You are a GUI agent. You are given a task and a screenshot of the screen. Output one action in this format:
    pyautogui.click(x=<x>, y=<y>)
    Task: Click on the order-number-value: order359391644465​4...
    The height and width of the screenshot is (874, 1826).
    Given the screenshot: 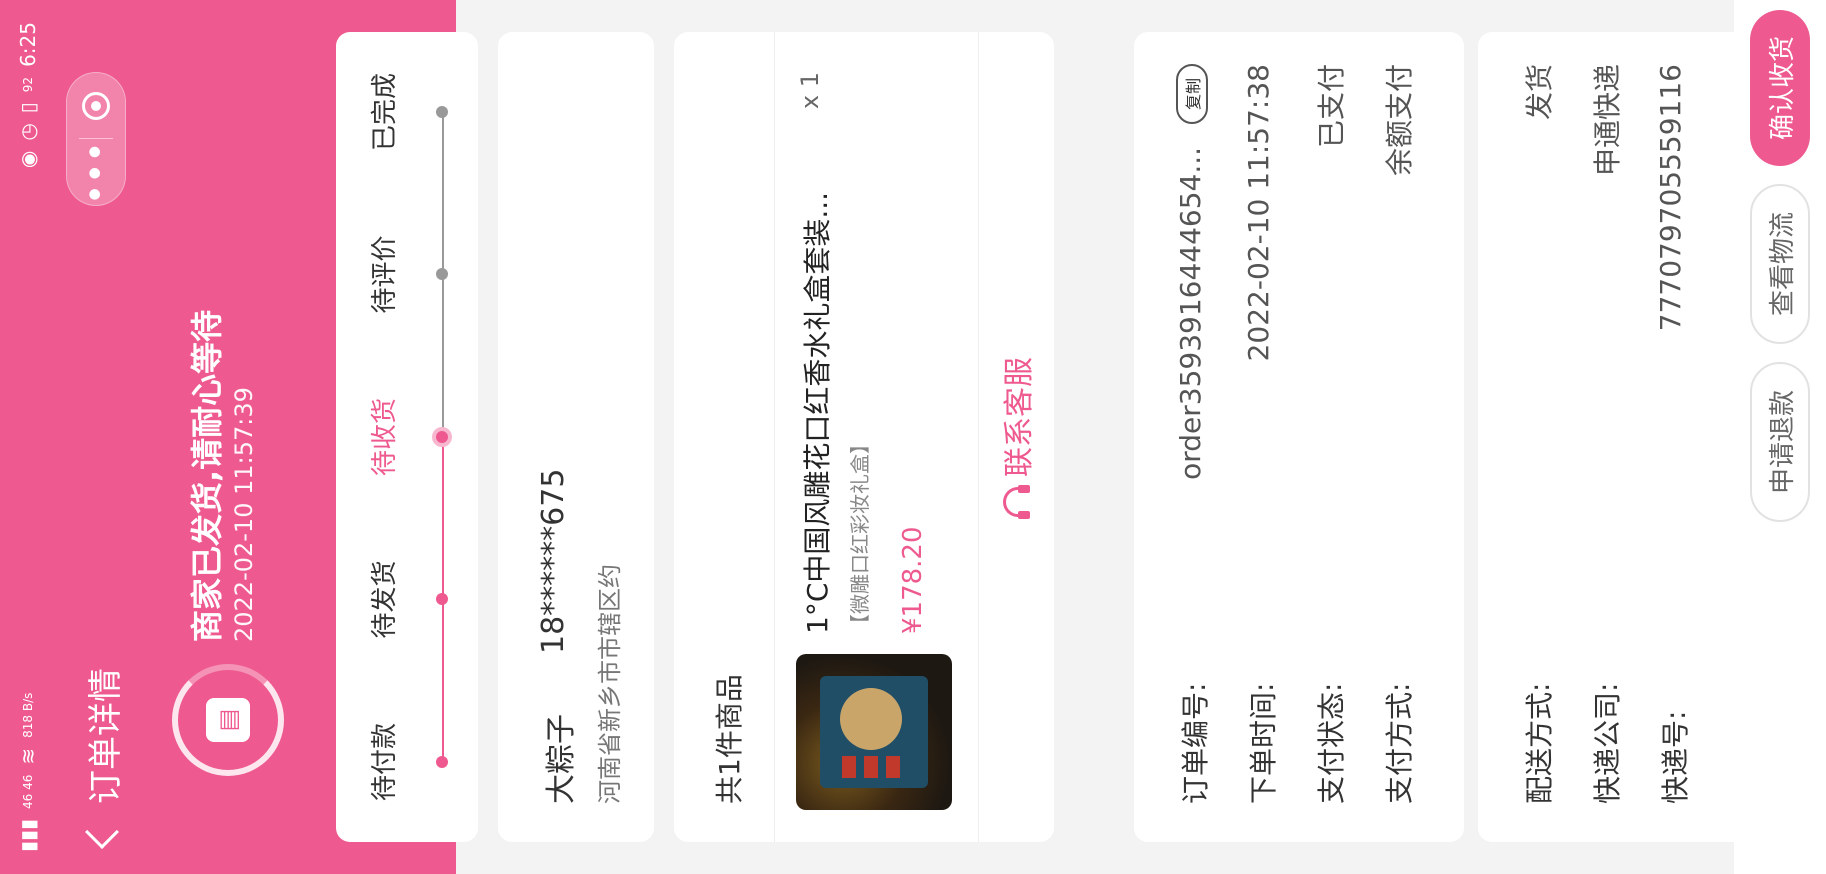 What is the action you would take?
    pyautogui.click(x=1190, y=313)
    